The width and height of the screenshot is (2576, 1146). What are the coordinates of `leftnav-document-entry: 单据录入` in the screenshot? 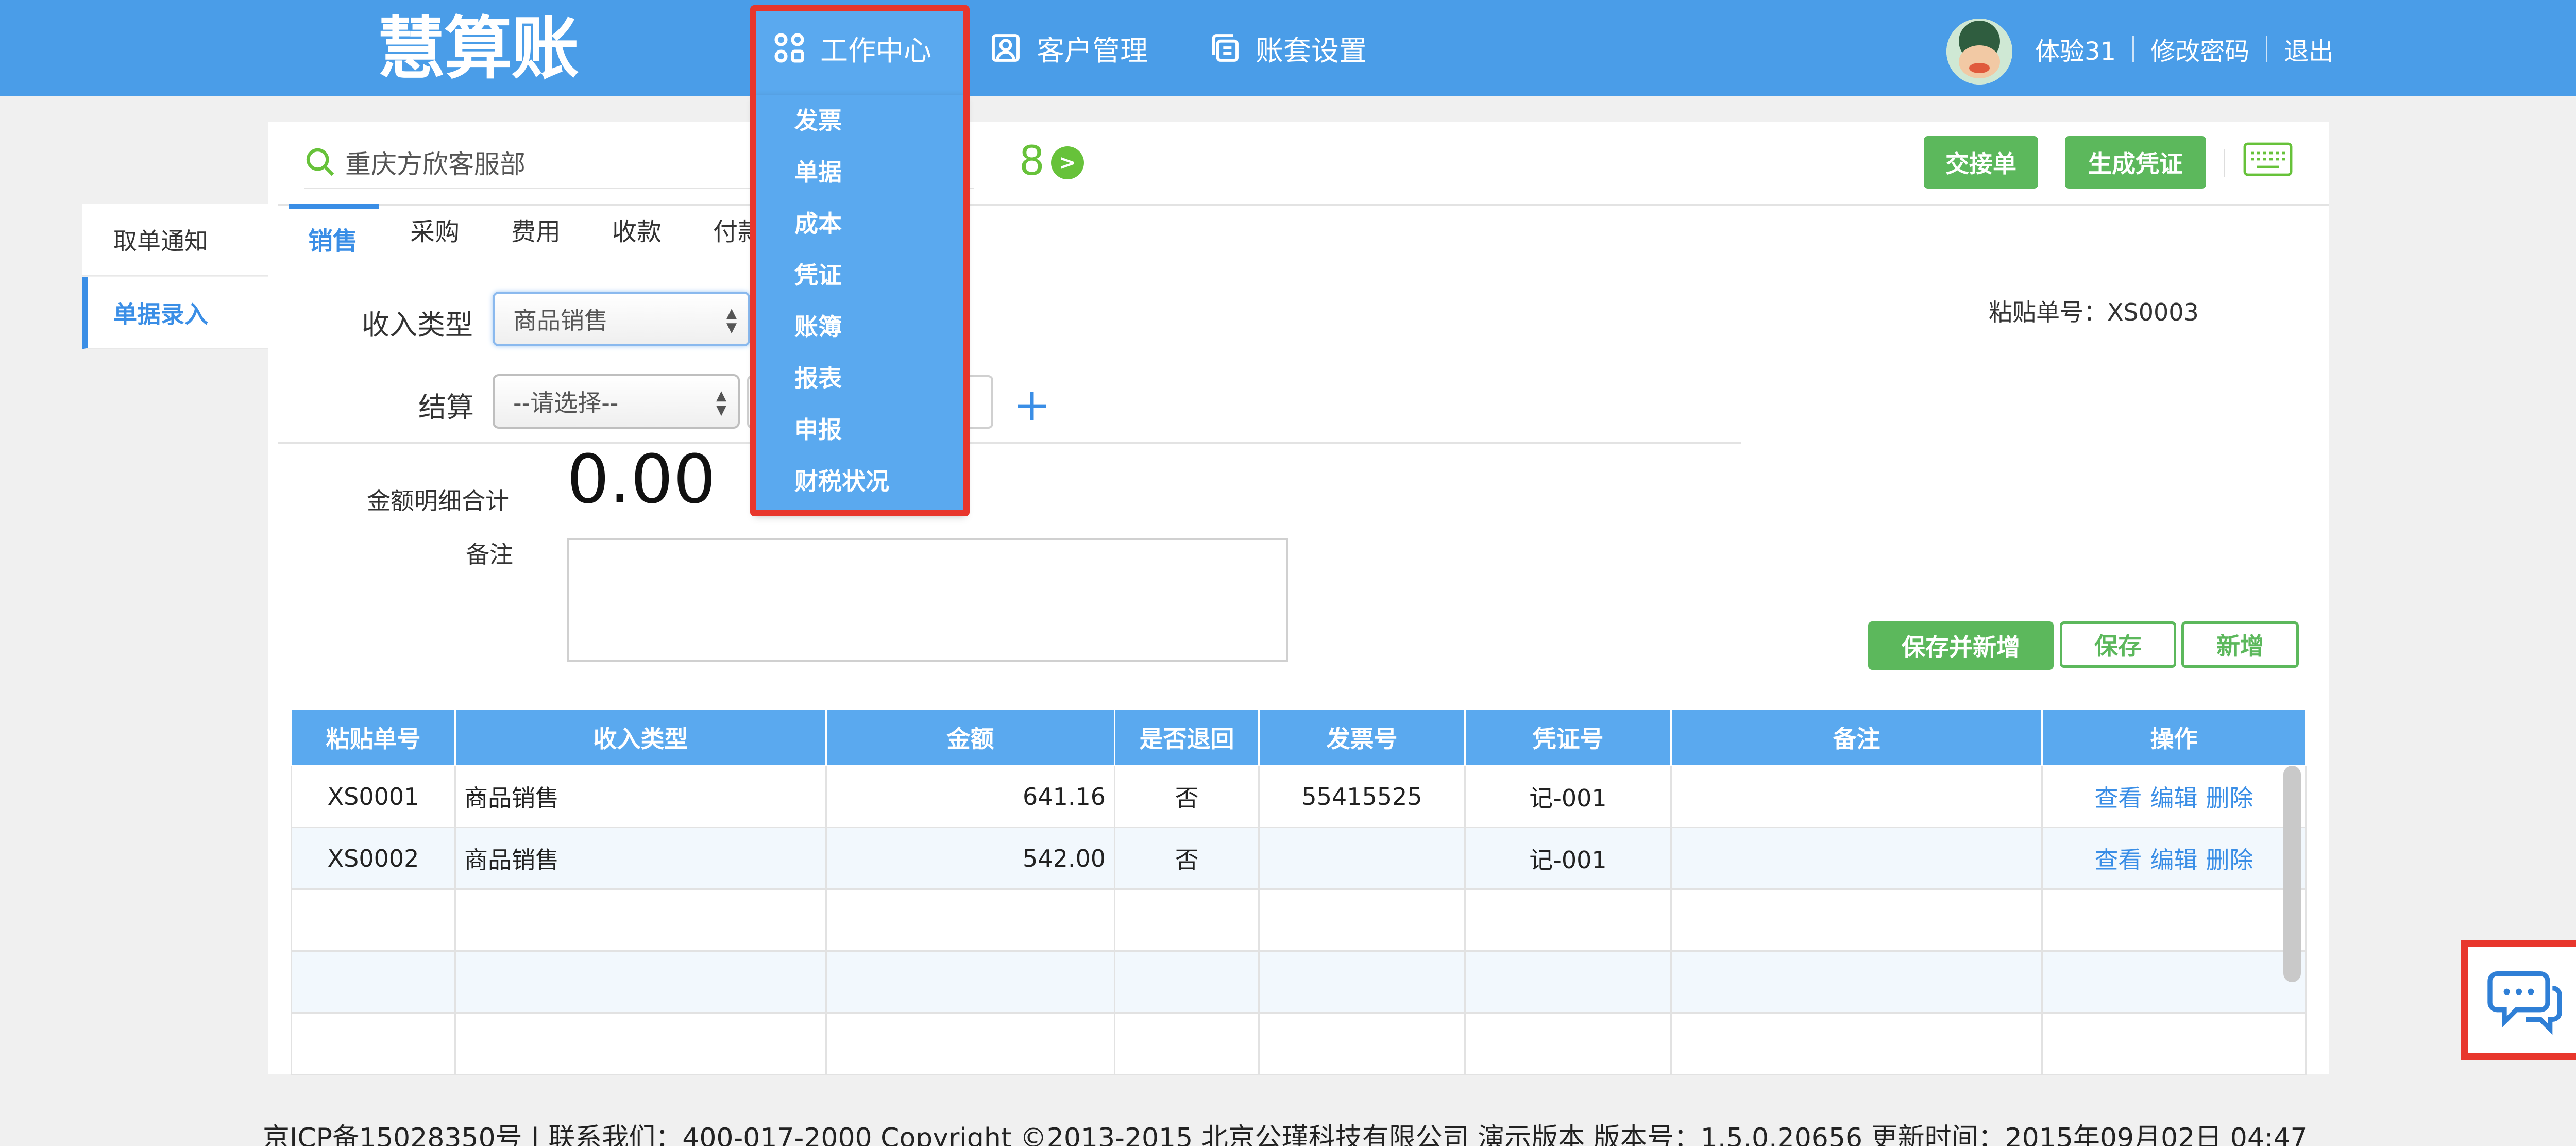 It's located at (175, 313).